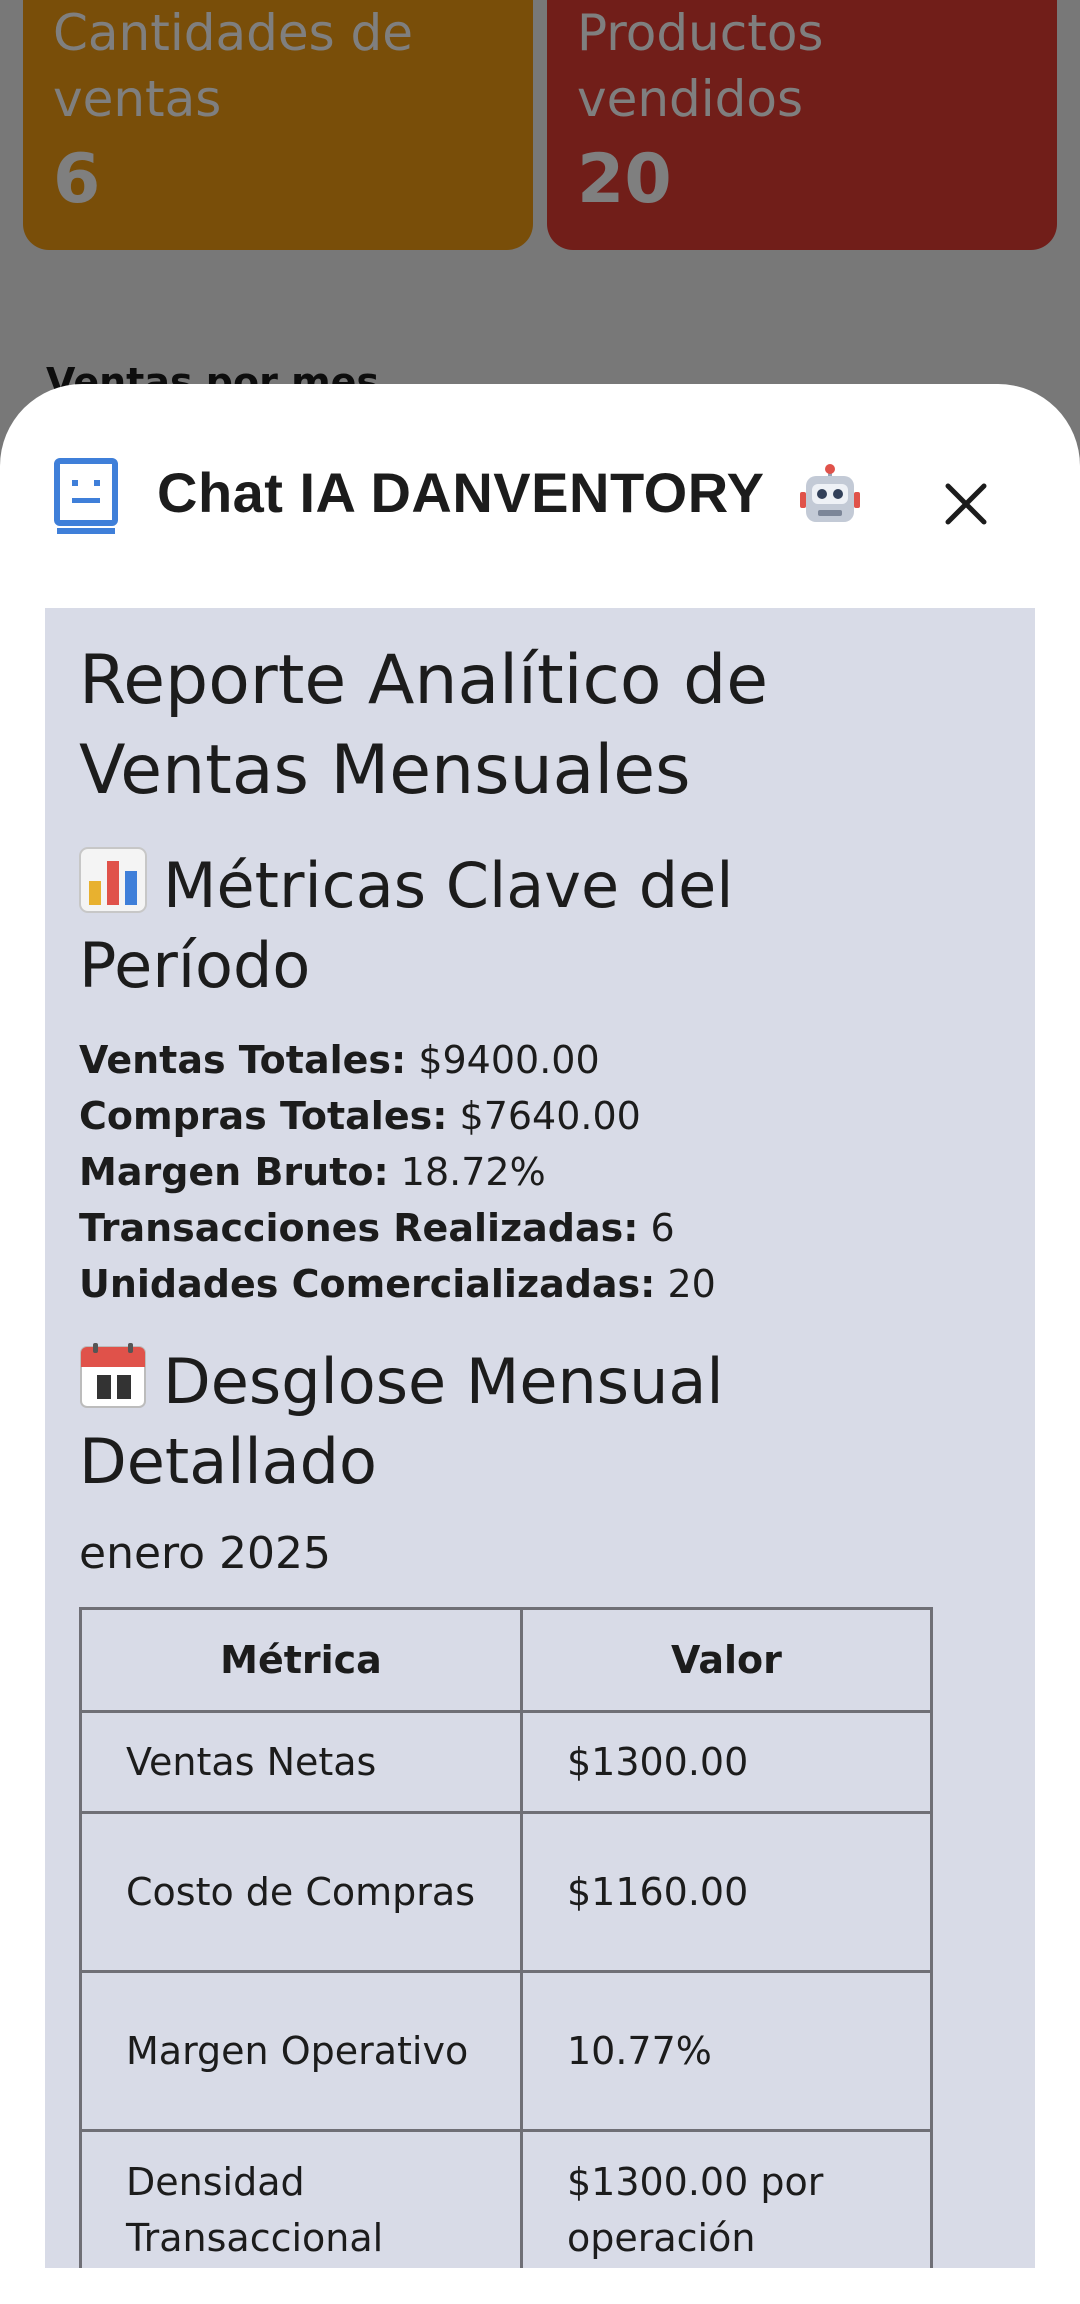  I want to click on column-header-value: Valor, so click(726, 1660).